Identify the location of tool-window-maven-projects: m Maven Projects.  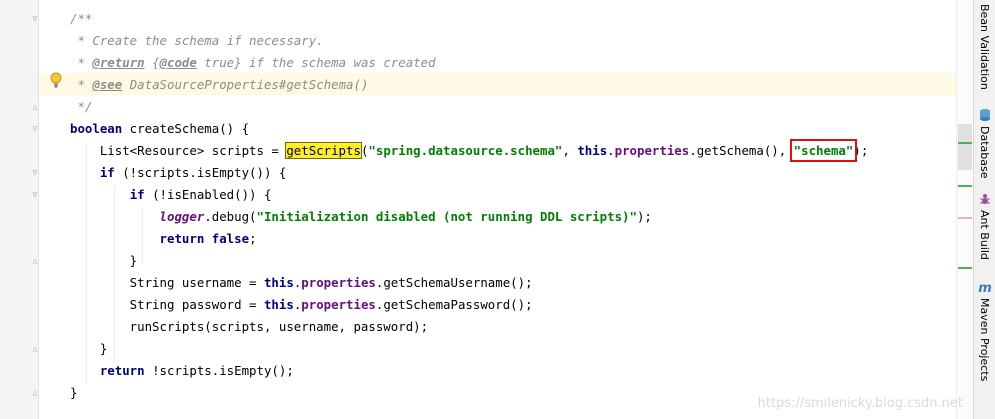
(984, 330).